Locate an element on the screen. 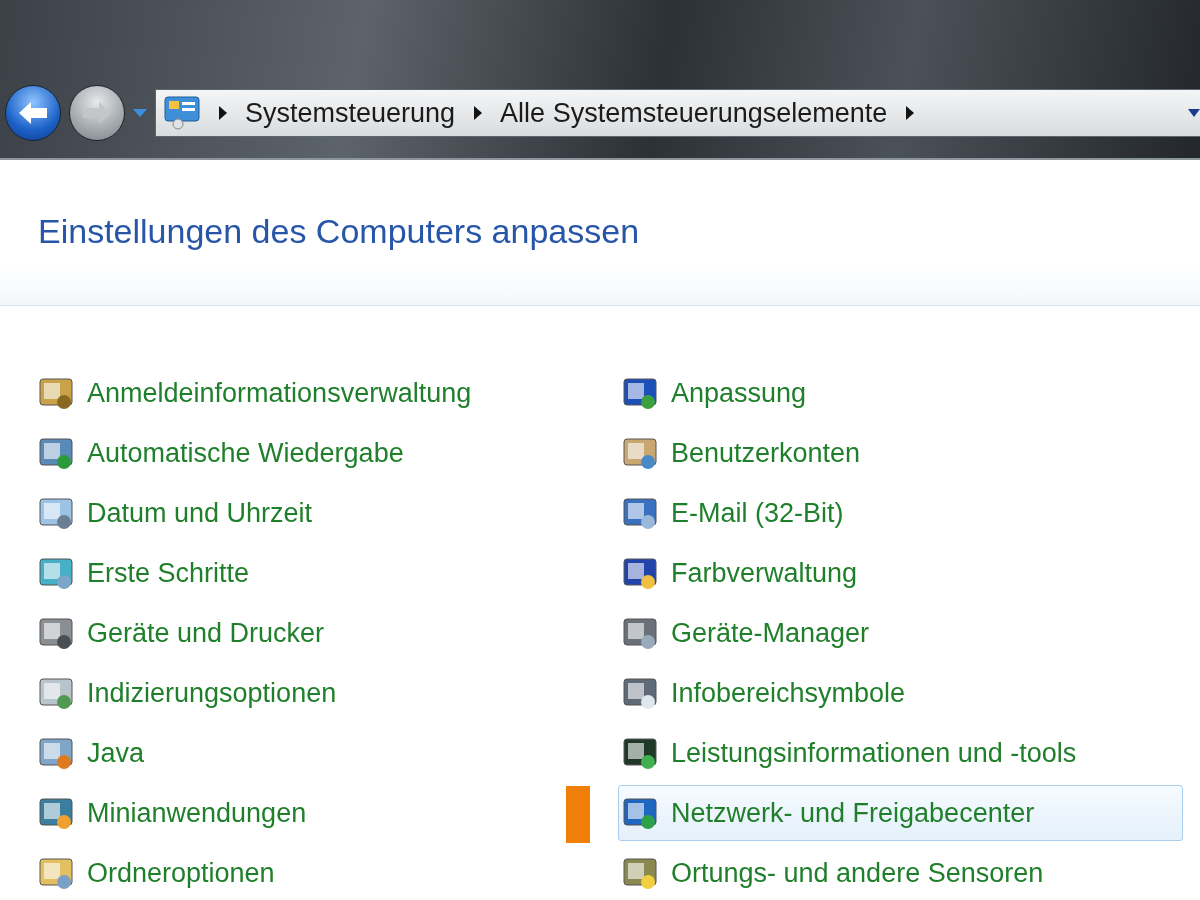 This screenshot has width=1200, height=900. breadcrumb-link: Alle Systemsteuerungselemente is located at coordinates (694, 113).